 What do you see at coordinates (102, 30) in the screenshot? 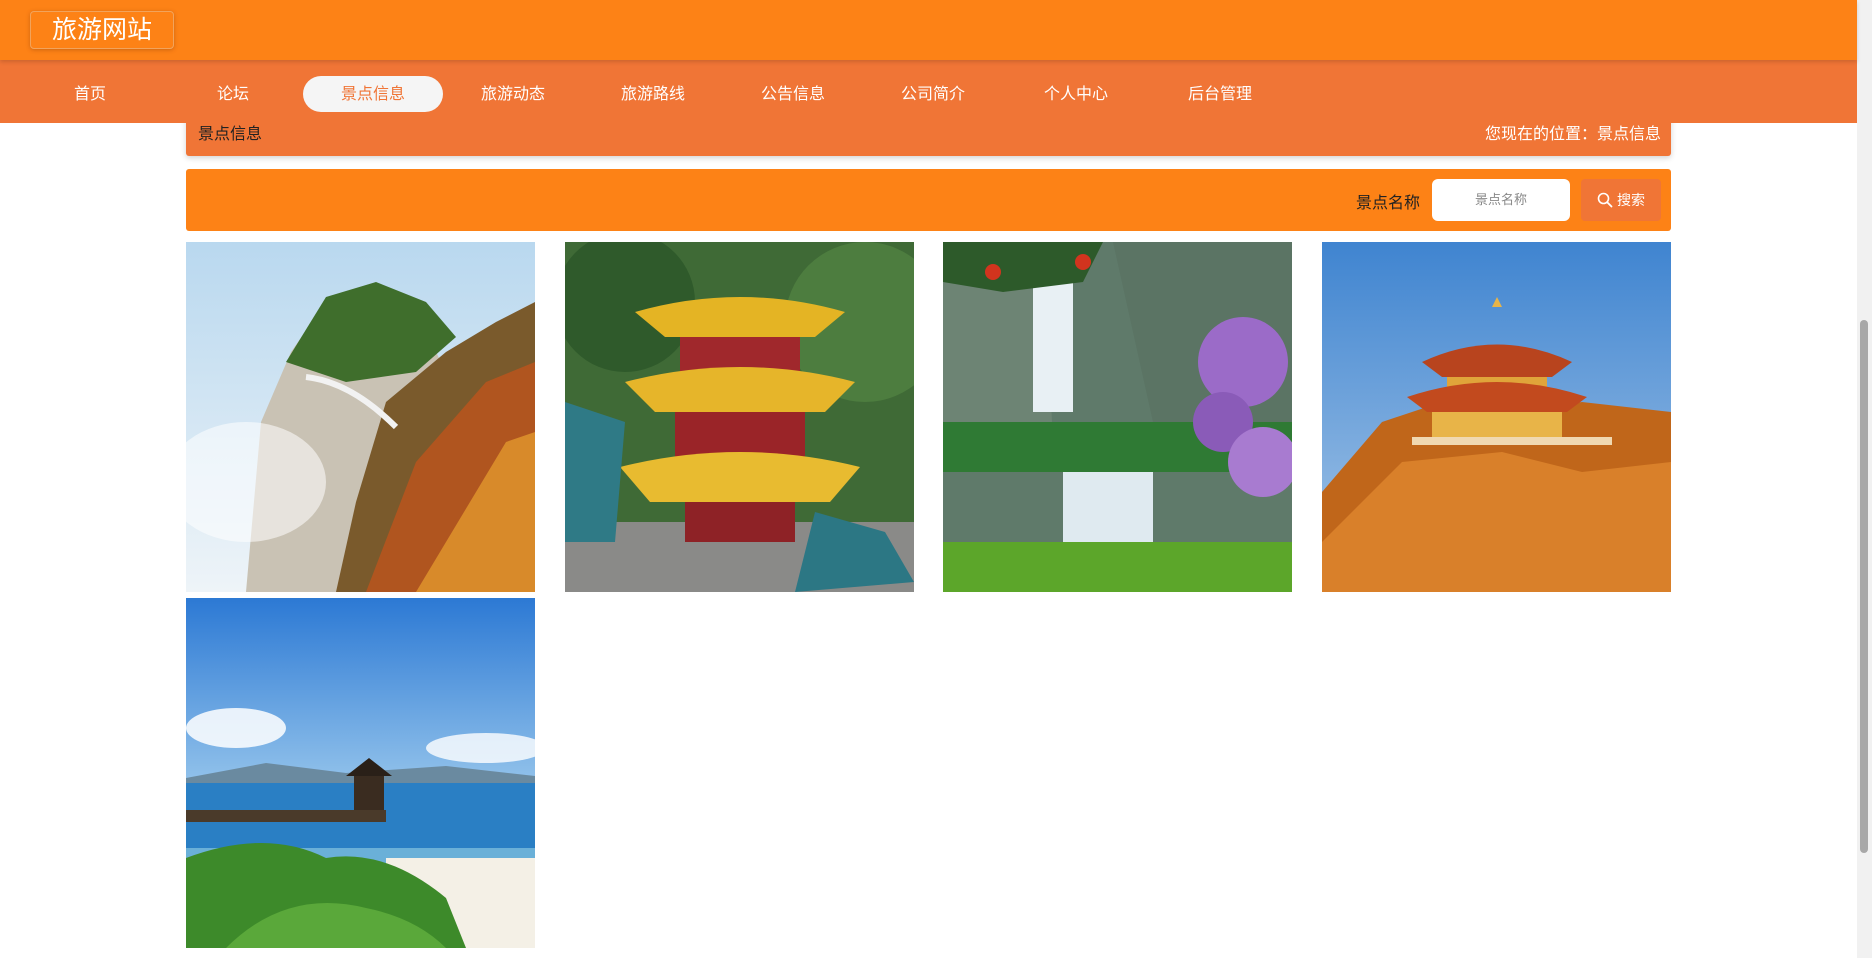
I see `site-title: 旅游网站` at bounding box center [102, 30].